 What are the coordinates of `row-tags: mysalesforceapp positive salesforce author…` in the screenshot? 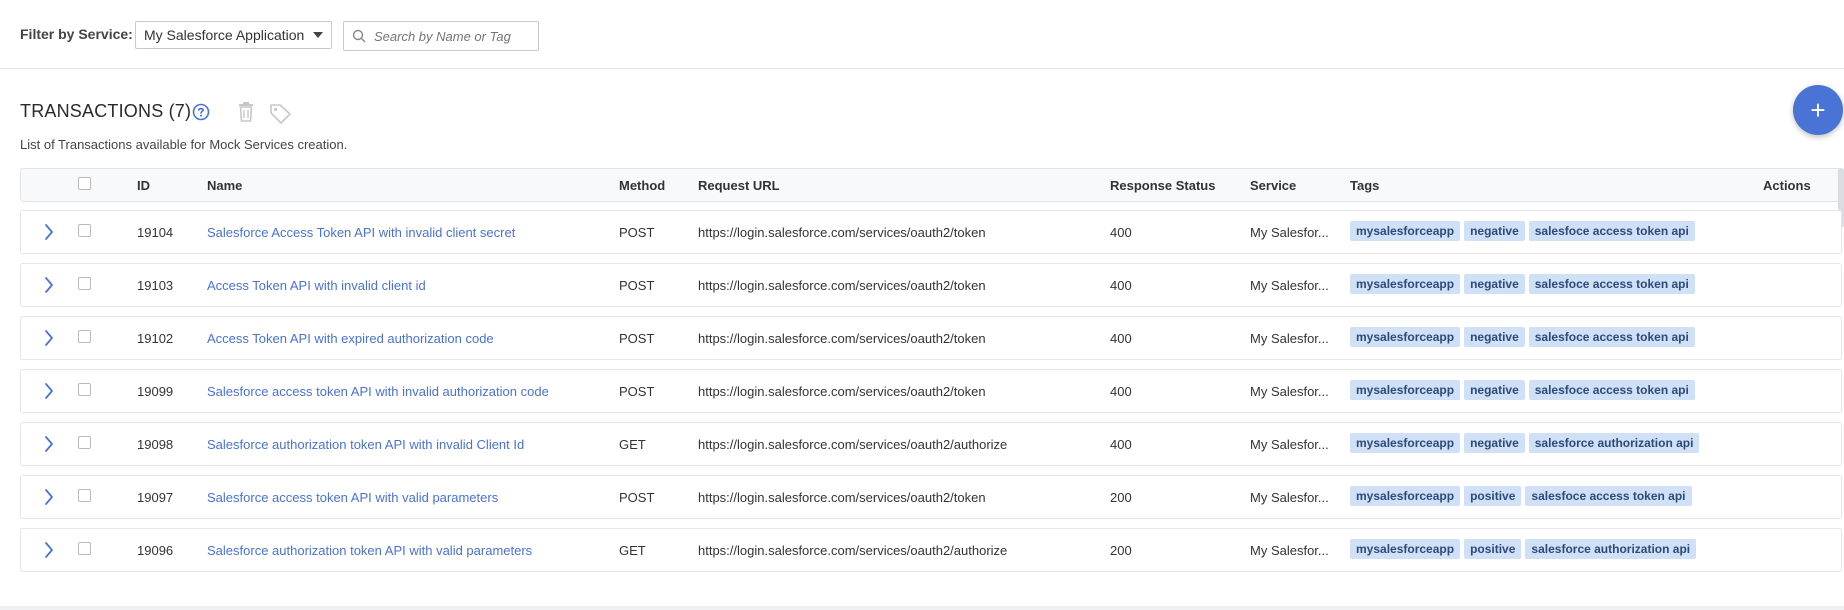 It's located at (1525, 549).